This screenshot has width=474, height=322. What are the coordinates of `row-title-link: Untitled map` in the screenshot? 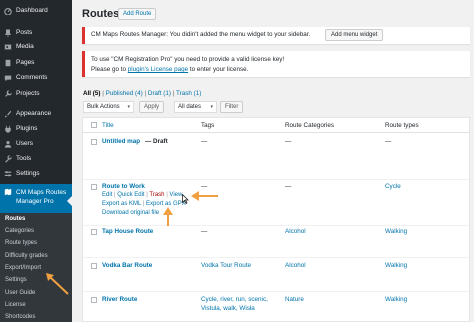 It's located at (121, 141).